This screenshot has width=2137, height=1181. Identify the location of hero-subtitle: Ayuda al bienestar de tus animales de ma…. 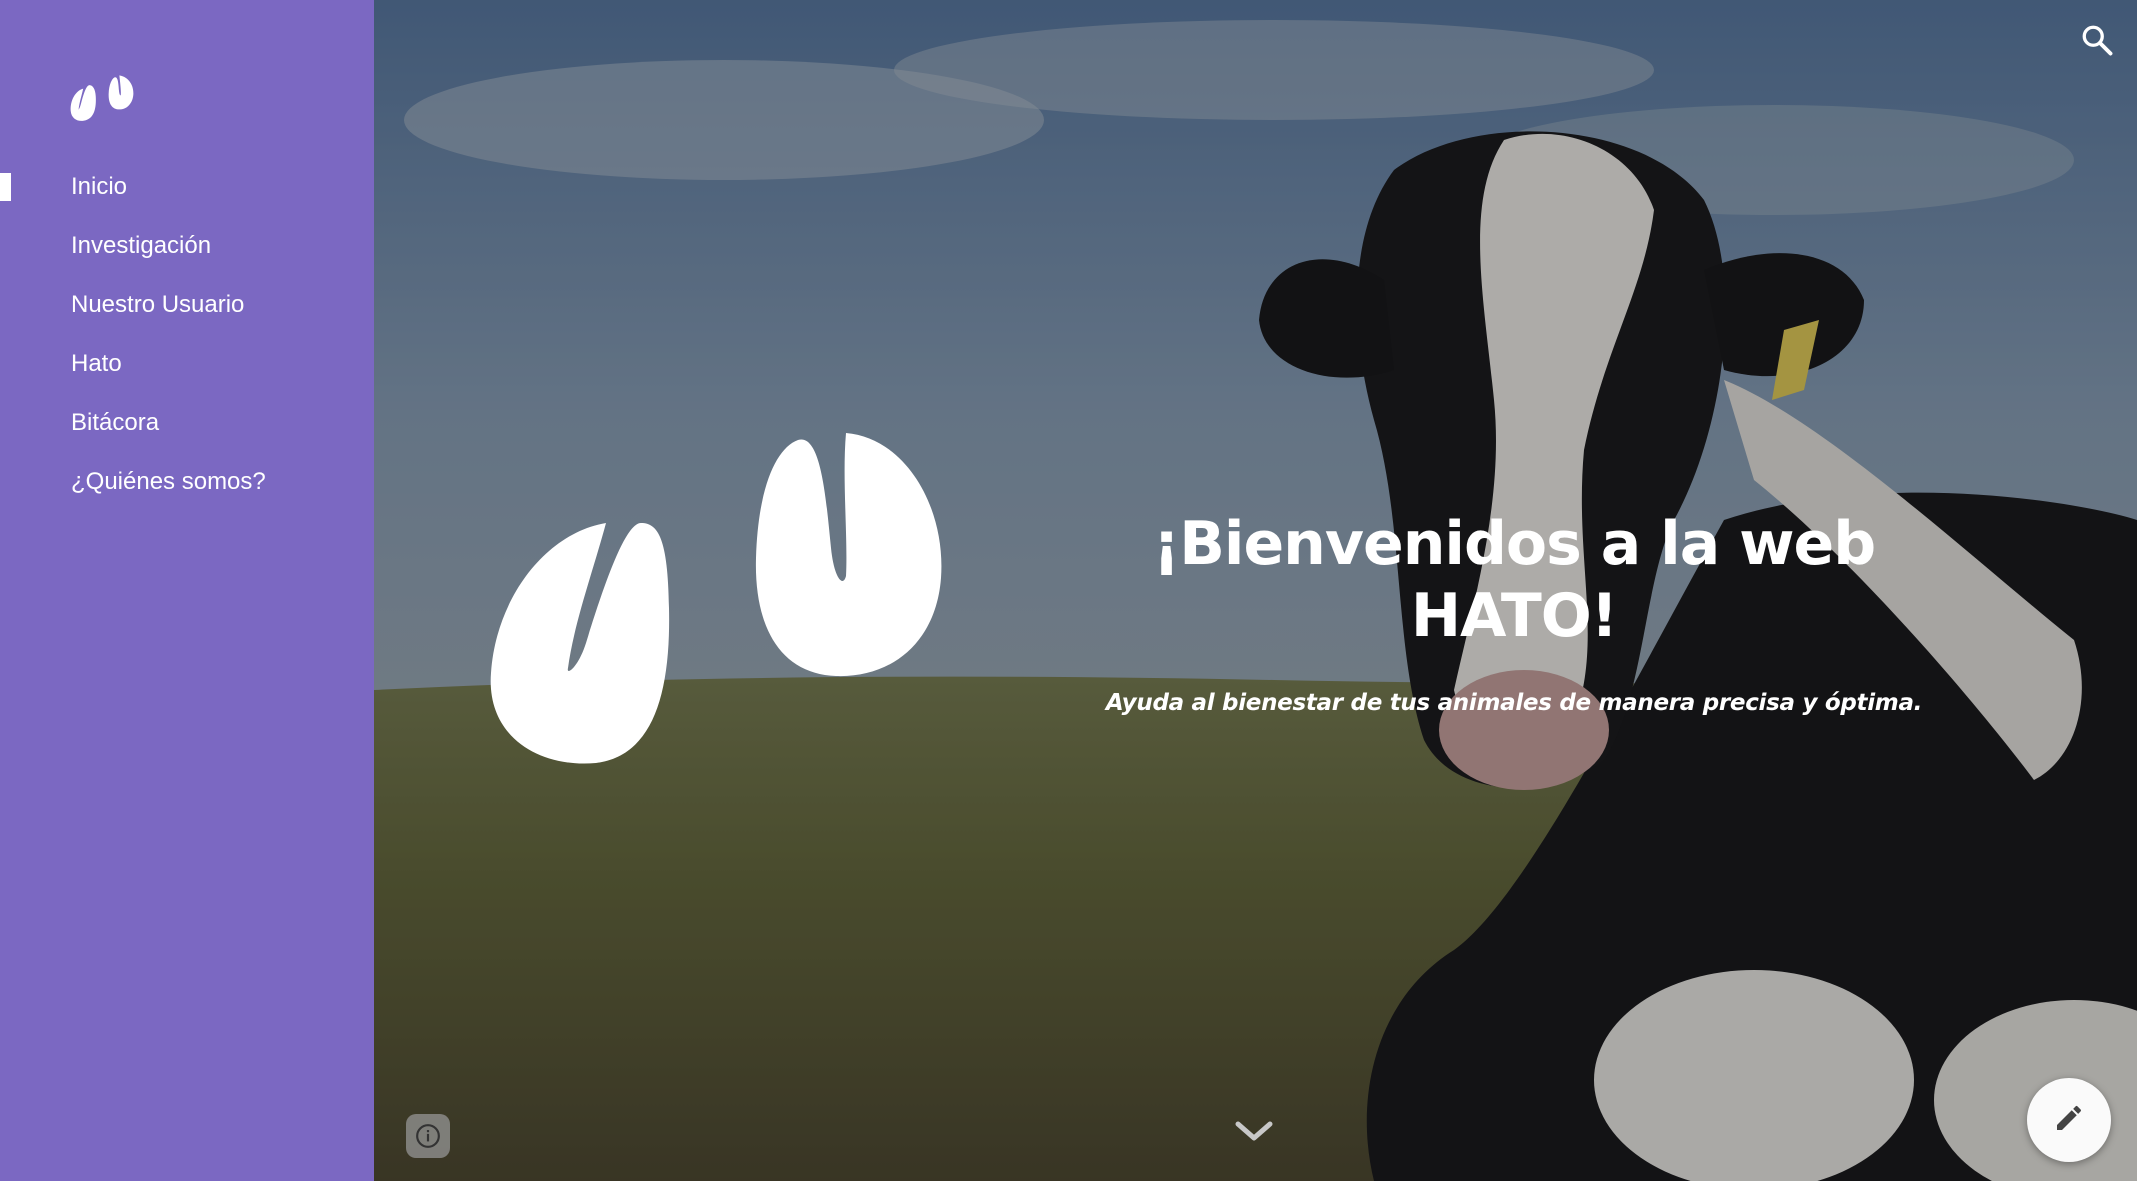
(1514, 703).